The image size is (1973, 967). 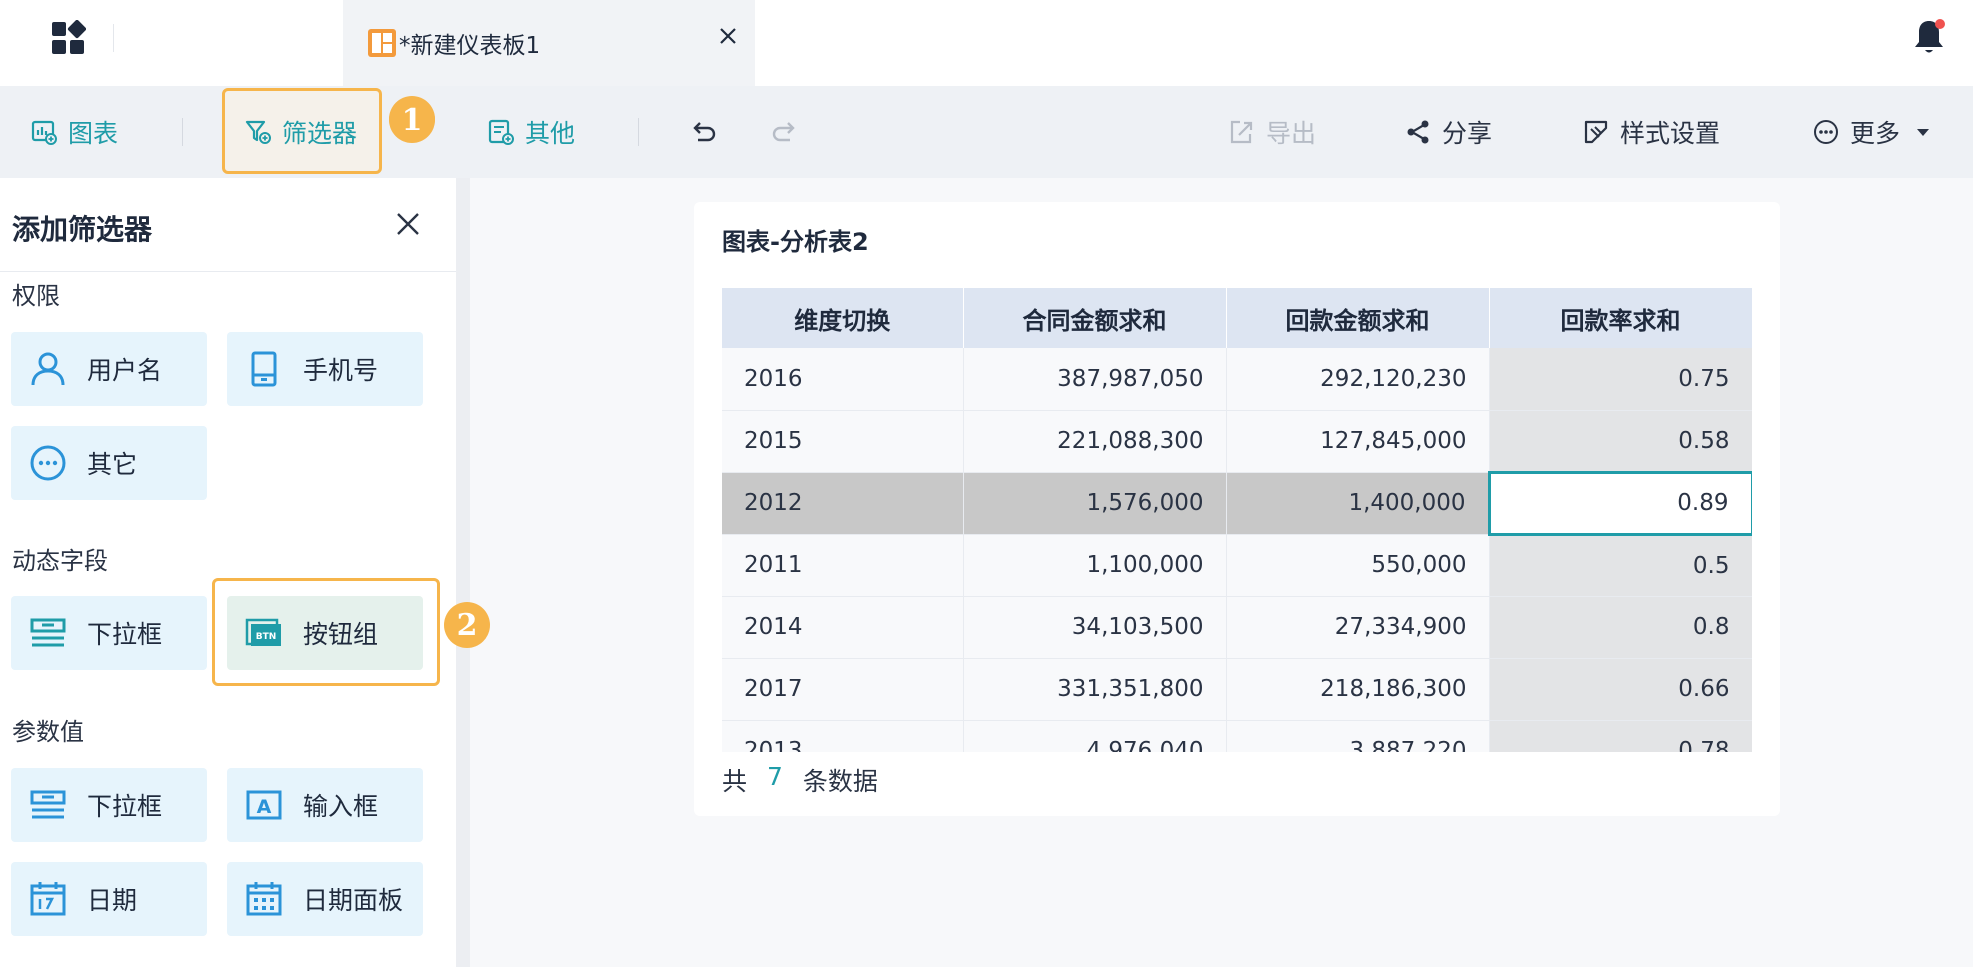 What do you see at coordinates (48, 369) in the screenshot?
I see `user-icon` at bounding box center [48, 369].